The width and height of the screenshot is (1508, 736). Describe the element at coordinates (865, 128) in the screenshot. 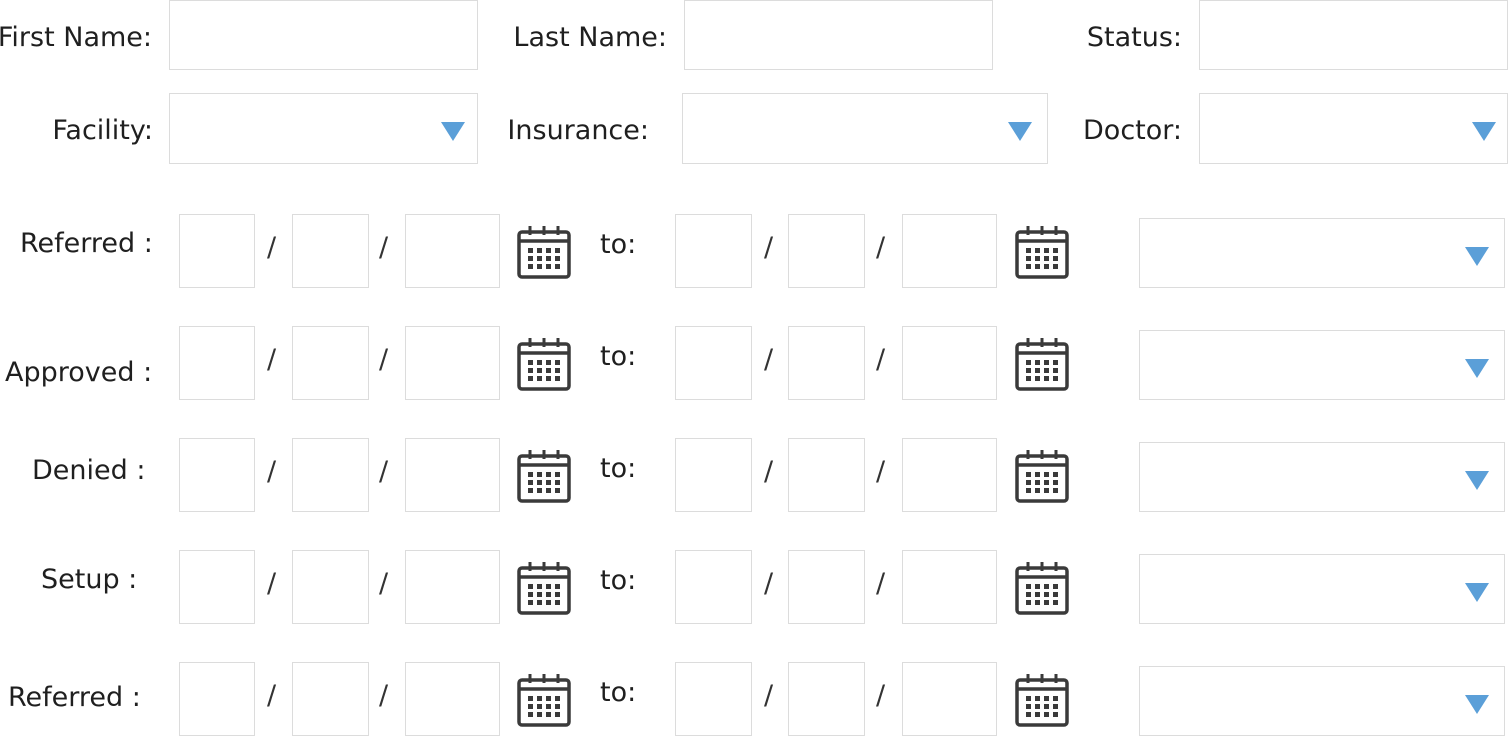

I see `insurance-select` at that location.